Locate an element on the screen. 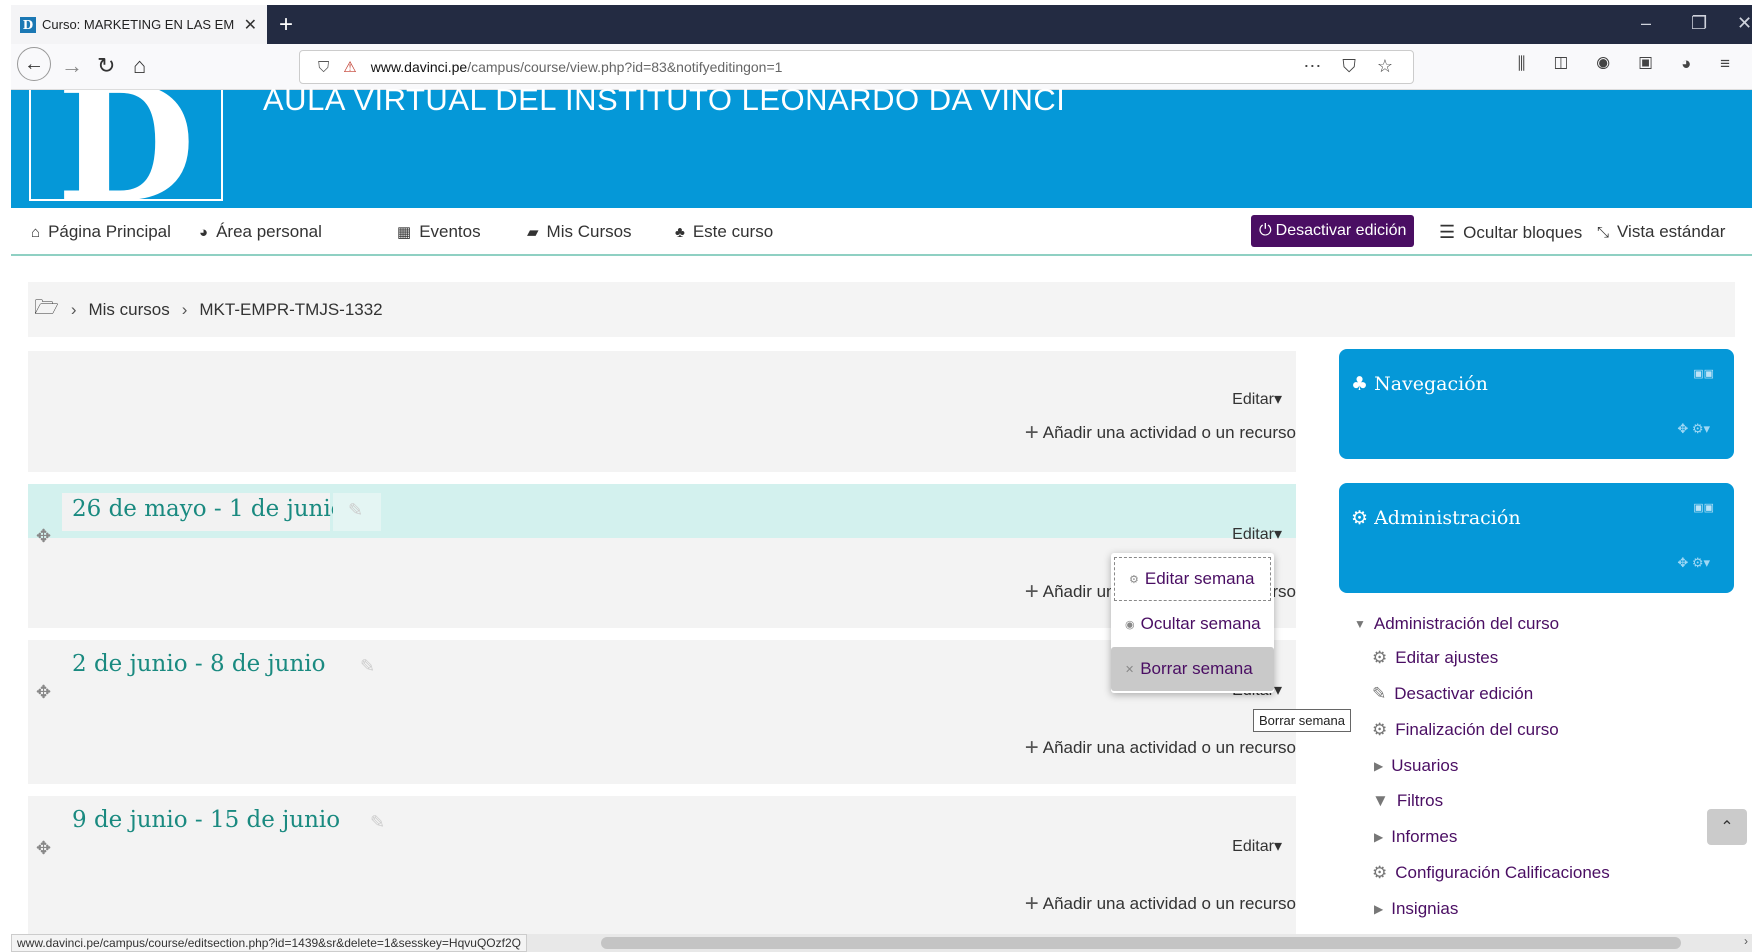 This screenshot has height=952, width=1752. section-title: 9 de junio - 15 de junio is located at coordinates (206, 820).